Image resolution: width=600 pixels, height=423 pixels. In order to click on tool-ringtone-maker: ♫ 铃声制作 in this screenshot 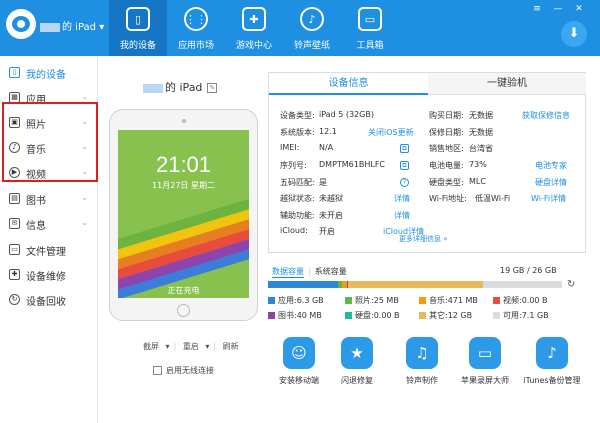, I will do `click(422, 361)`.